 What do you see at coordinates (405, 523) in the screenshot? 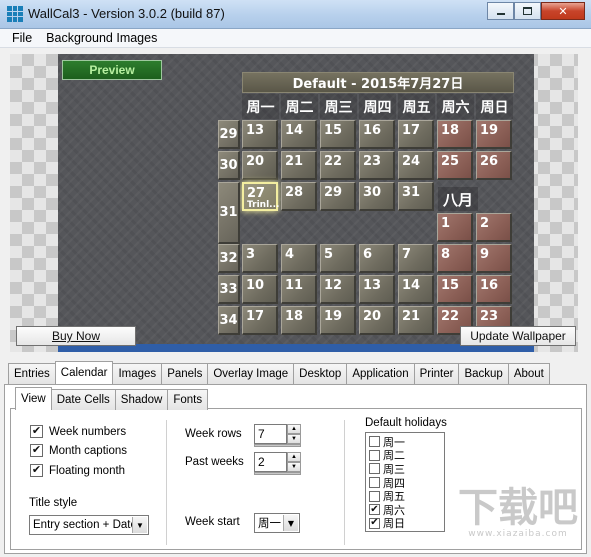
I see `holiday-checkbox: ✔ 周日` at bounding box center [405, 523].